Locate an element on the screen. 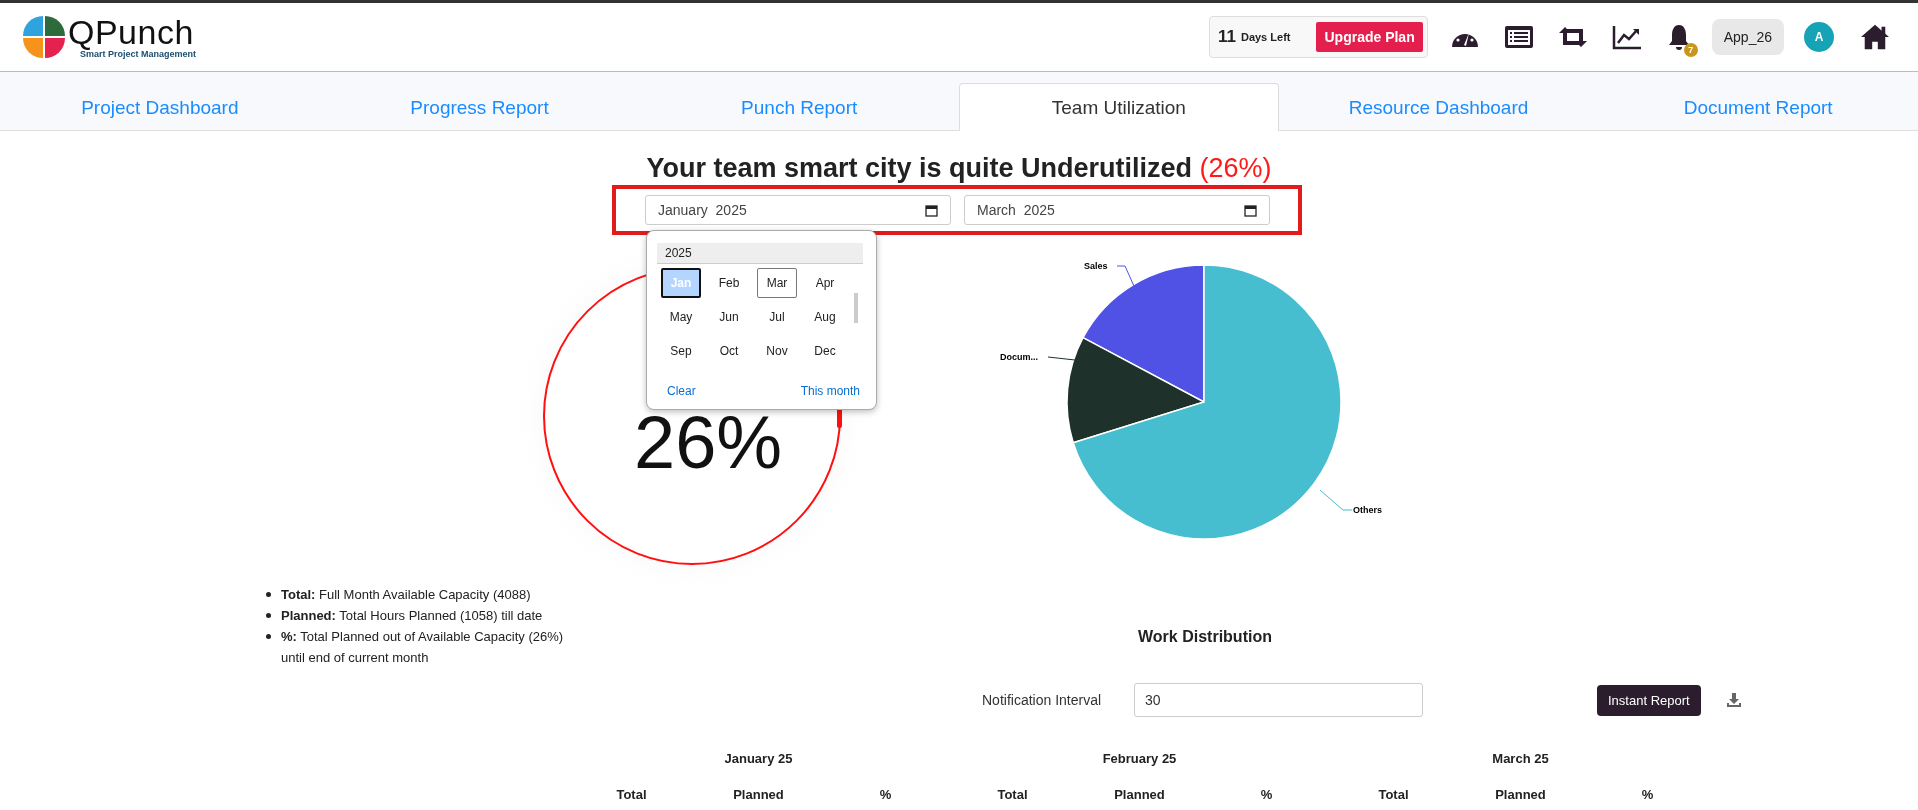 This screenshot has height=810, width=1918. tab: Team Utilization is located at coordinates (1119, 107).